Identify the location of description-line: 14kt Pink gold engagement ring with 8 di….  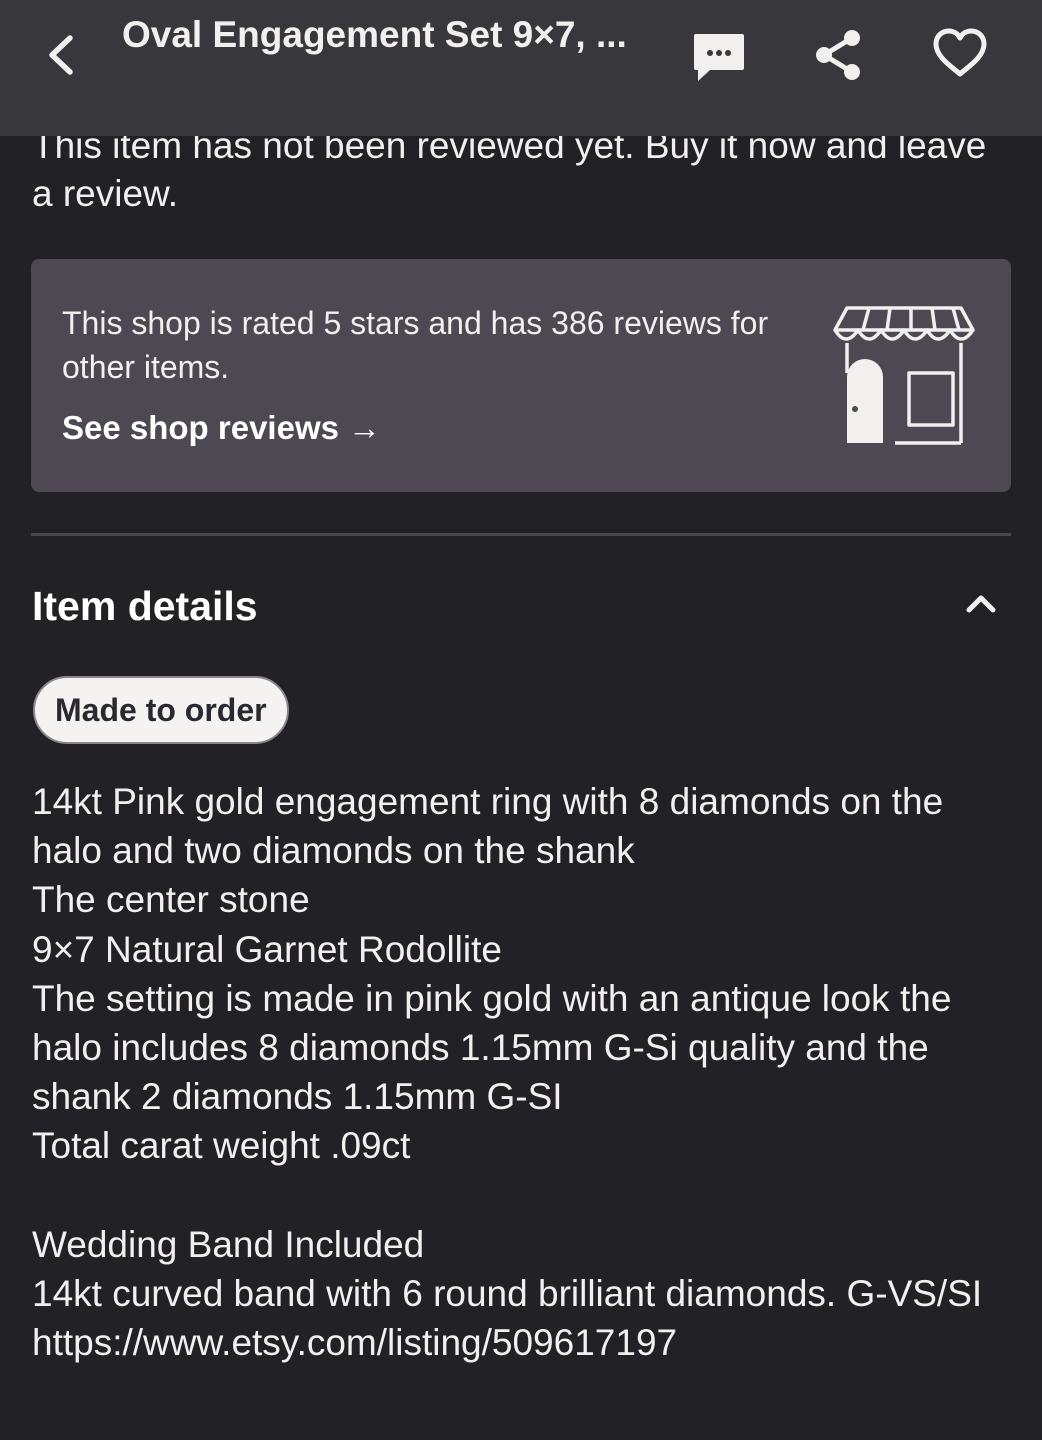
(488, 826).